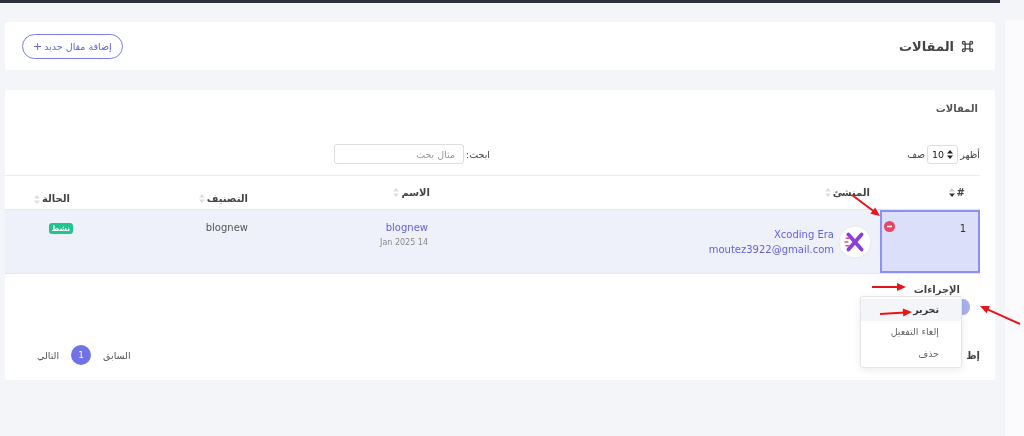 The height and width of the screenshot is (436, 1024). I want to click on article-name: blognew, so click(406, 227).